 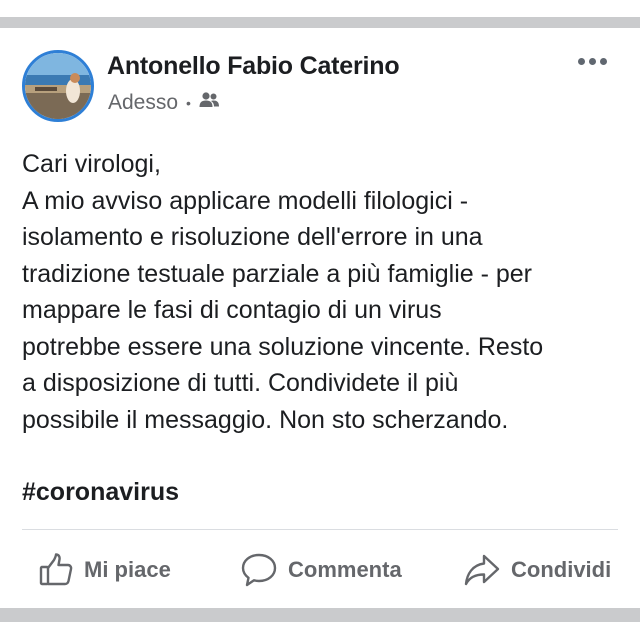 What do you see at coordinates (127, 569) in the screenshot?
I see `like-label: Mi piace` at bounding box center [127, 569].